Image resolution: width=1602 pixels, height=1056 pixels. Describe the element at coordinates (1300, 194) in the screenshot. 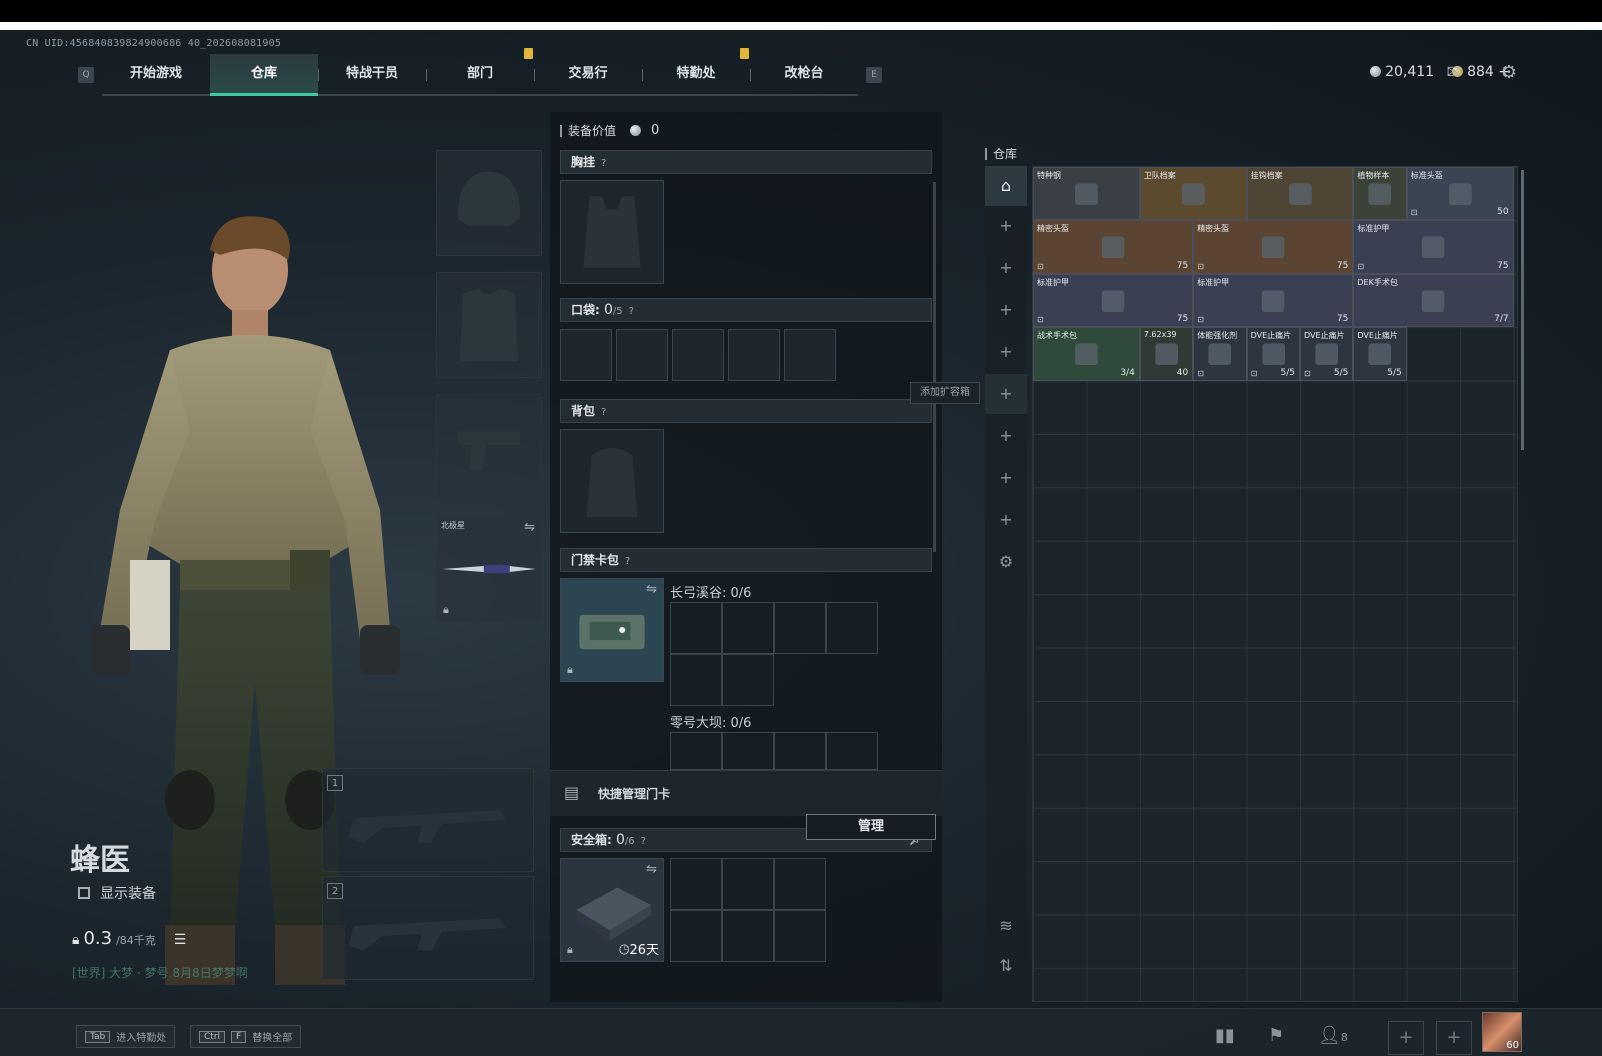

I see `warehouse-item: 挂钩档案` at that location.